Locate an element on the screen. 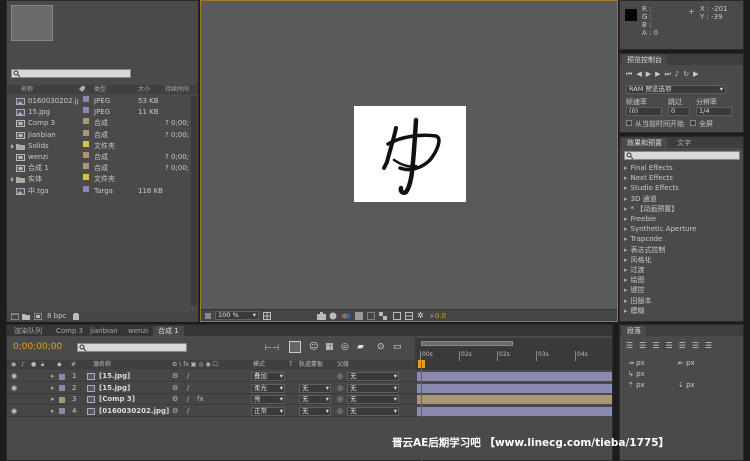  fullscreen-checkbox is located at coordinates (693, 123).